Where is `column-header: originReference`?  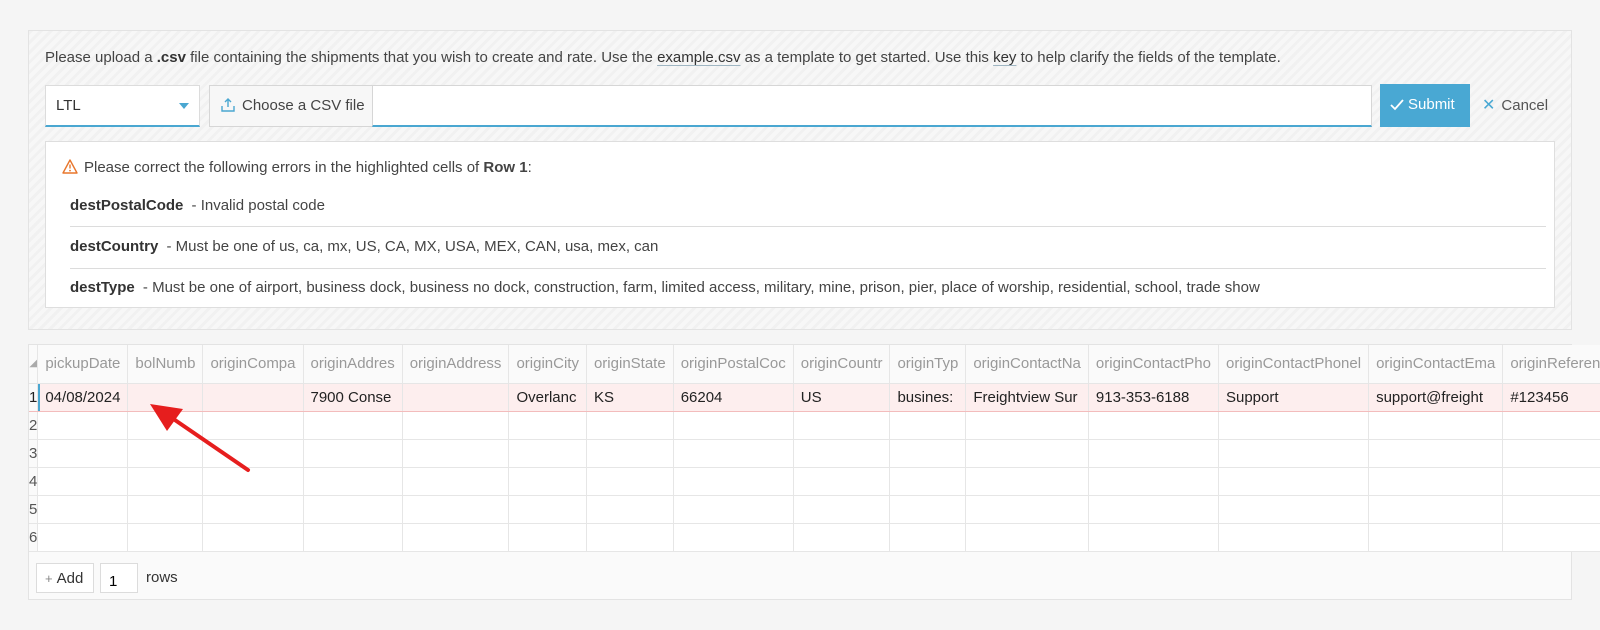
column-header: originReference is located at coordinates (1551, 364).